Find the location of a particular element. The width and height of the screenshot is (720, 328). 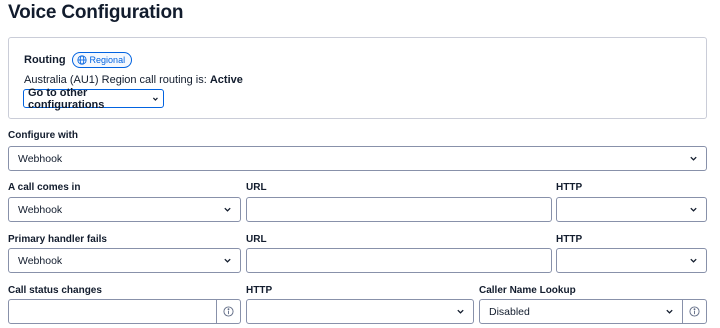

status-changes-info is located at coordinates (228, 311).